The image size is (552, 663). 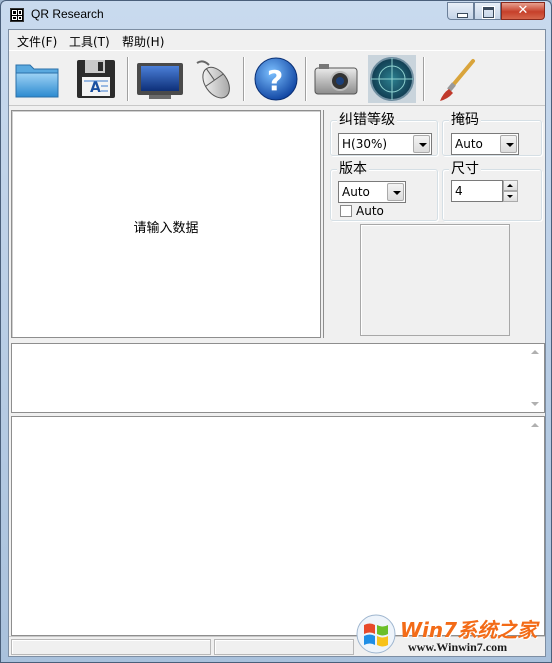 I want to click on title-bar: QR Research ✕, so click(x=276, y=15).